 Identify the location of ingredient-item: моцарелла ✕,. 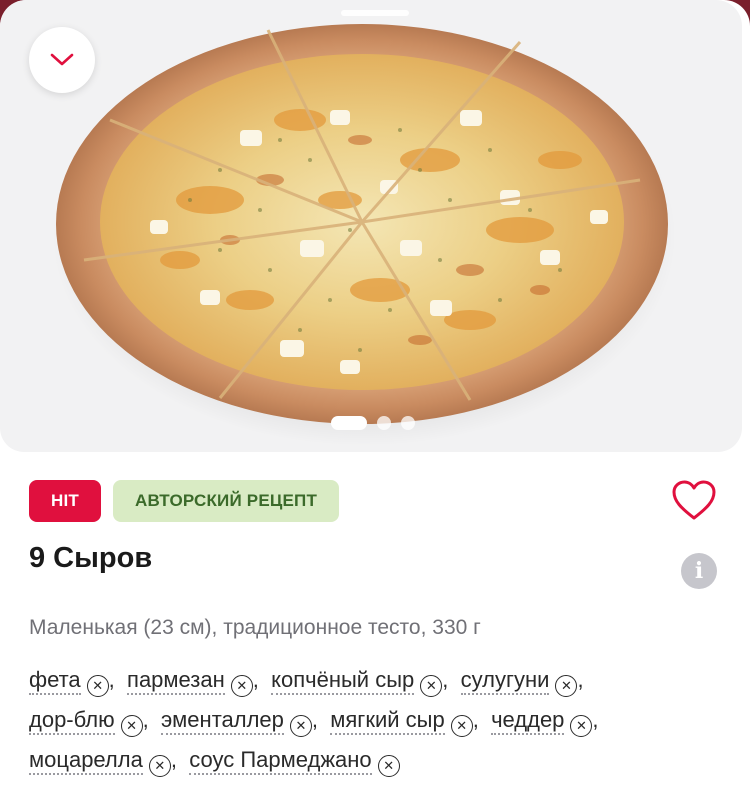
(106, 760).